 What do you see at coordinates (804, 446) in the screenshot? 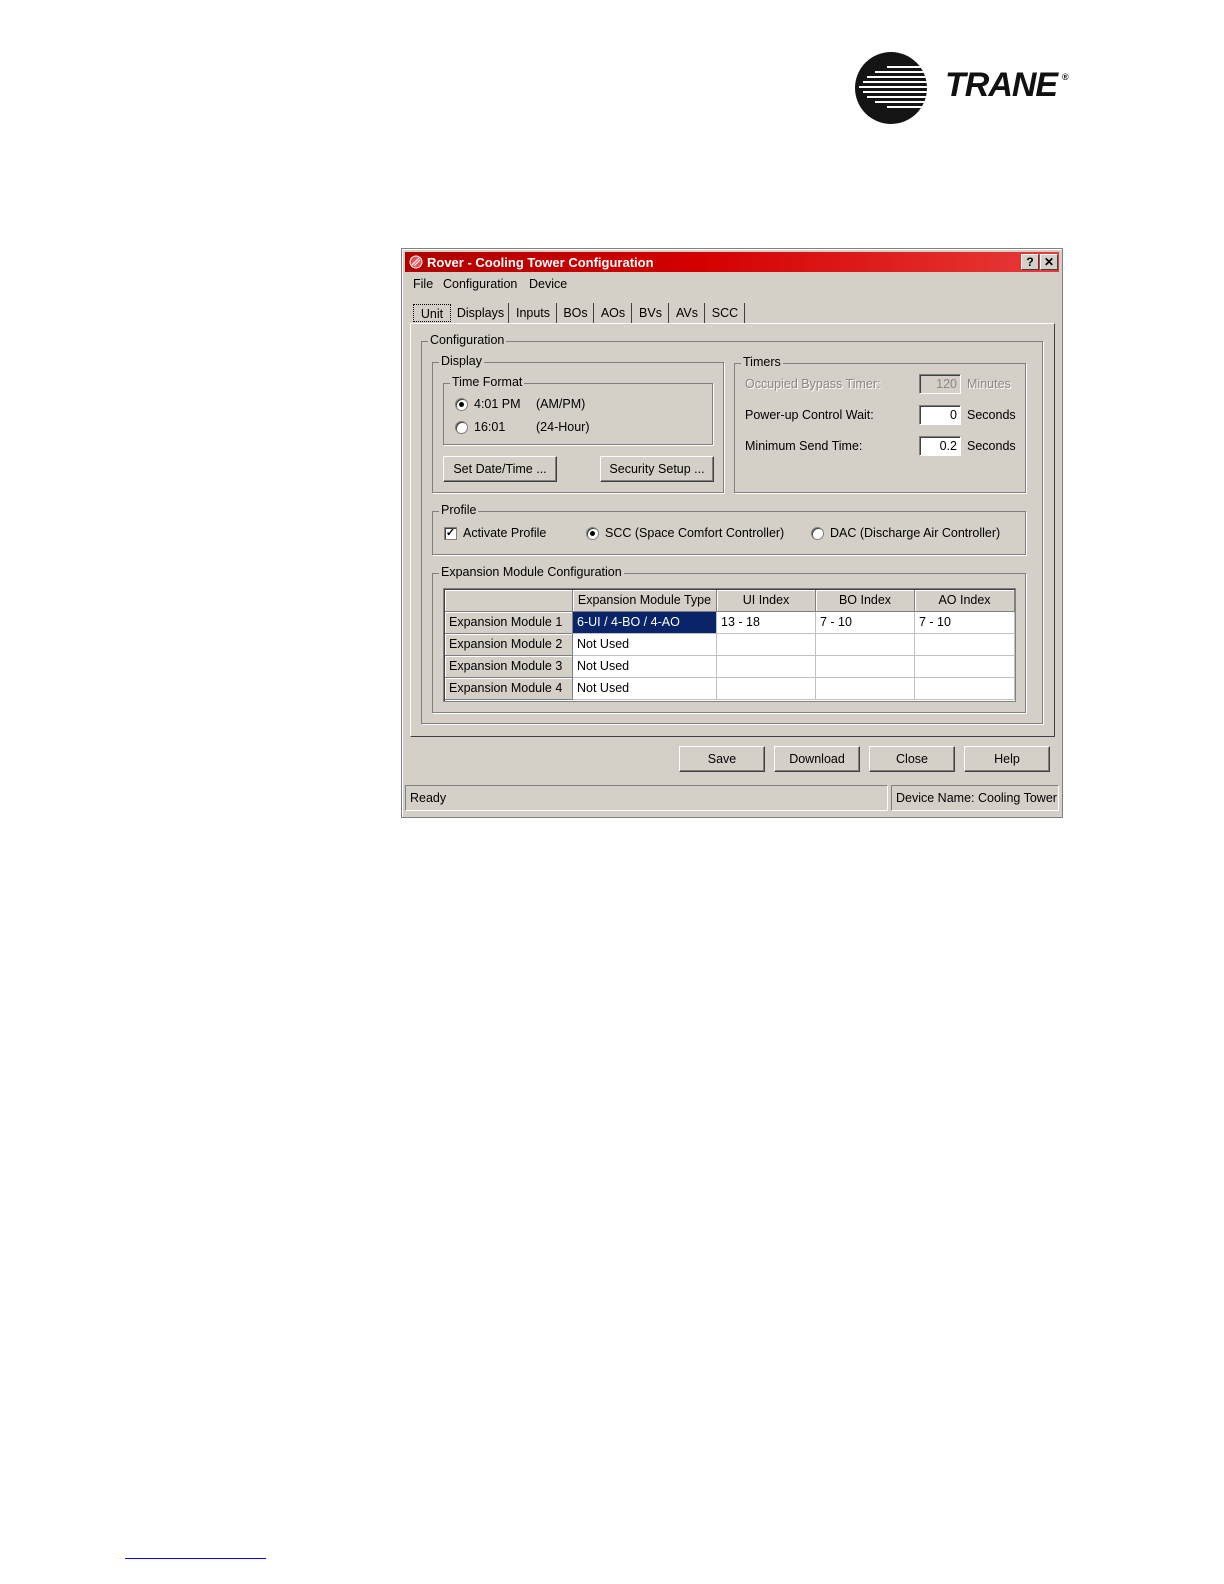
I see `minimum-send-time-label: Minimum Send Time:` at bounding box center [804, 446].